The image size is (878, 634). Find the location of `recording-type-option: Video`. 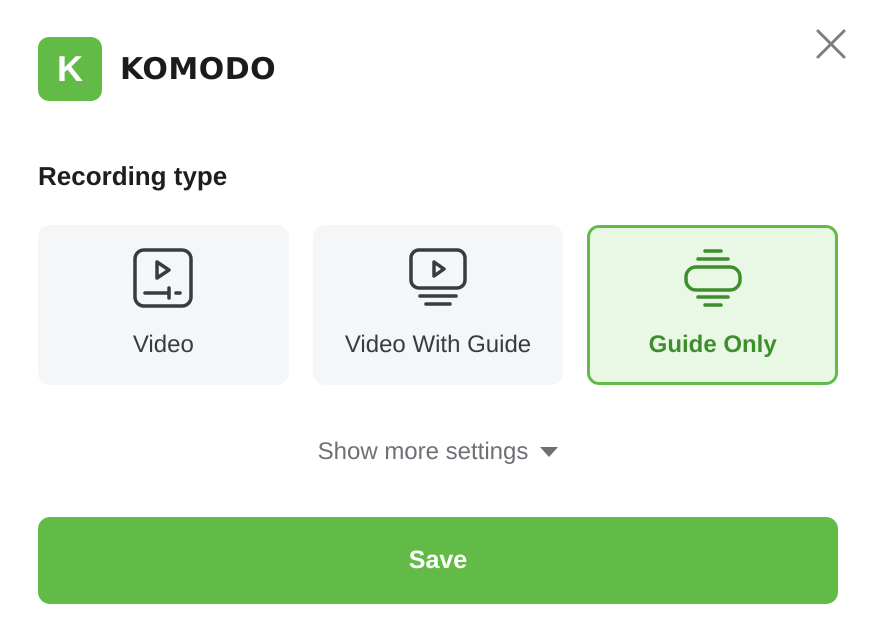

recording-type-option: Video is located at coordinates (163, 305).